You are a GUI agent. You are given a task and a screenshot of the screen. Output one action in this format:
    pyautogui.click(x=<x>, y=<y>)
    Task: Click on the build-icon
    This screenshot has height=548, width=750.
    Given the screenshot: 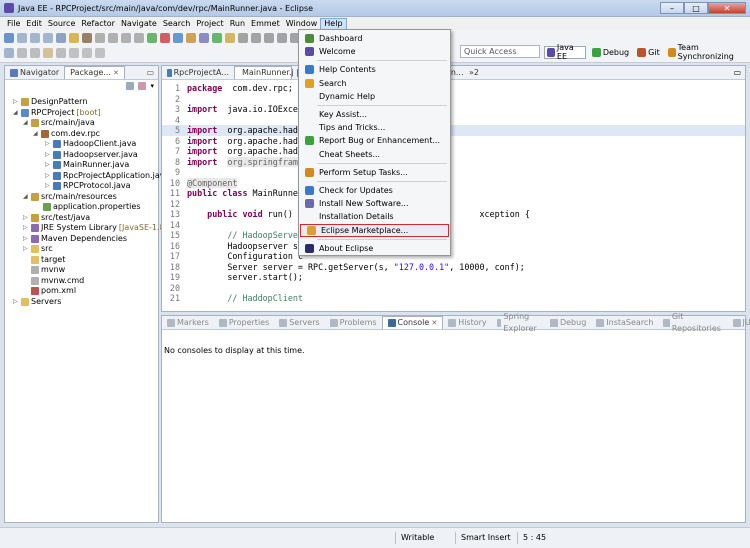 What is the action you would take?
    pyautogui.click(x=87, y=38)
    